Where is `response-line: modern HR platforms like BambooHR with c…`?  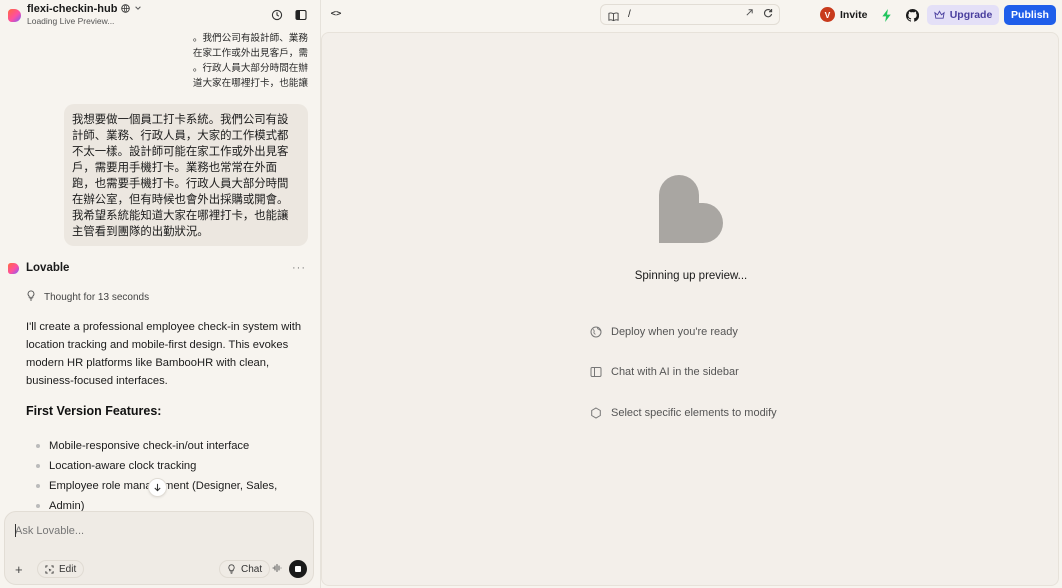 response-line: modern HR platforms like BambooHR with c… is located at coordinates (148, 363).